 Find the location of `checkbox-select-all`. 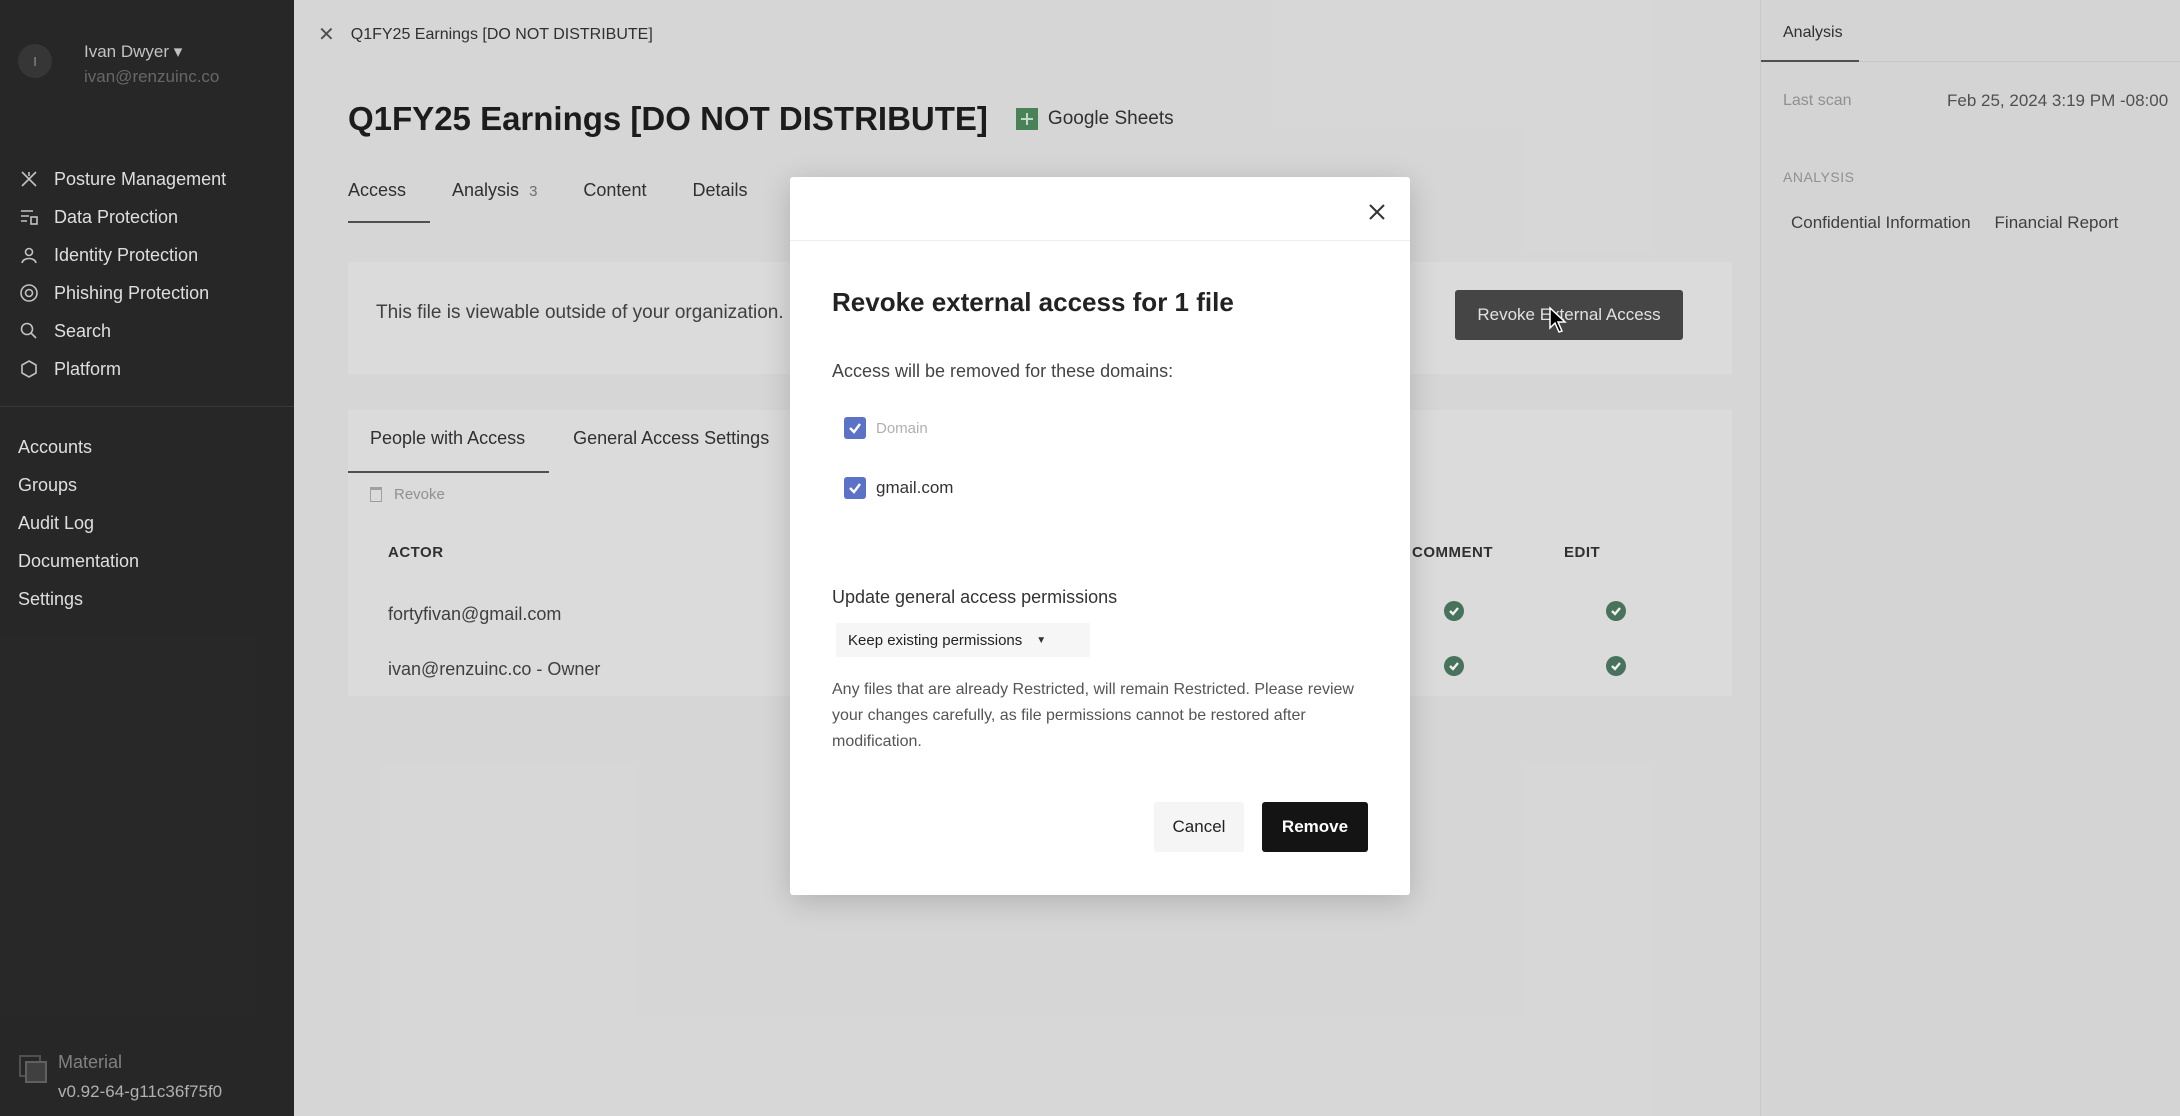

checkbox-select-all is located at coordinates (855, 428).